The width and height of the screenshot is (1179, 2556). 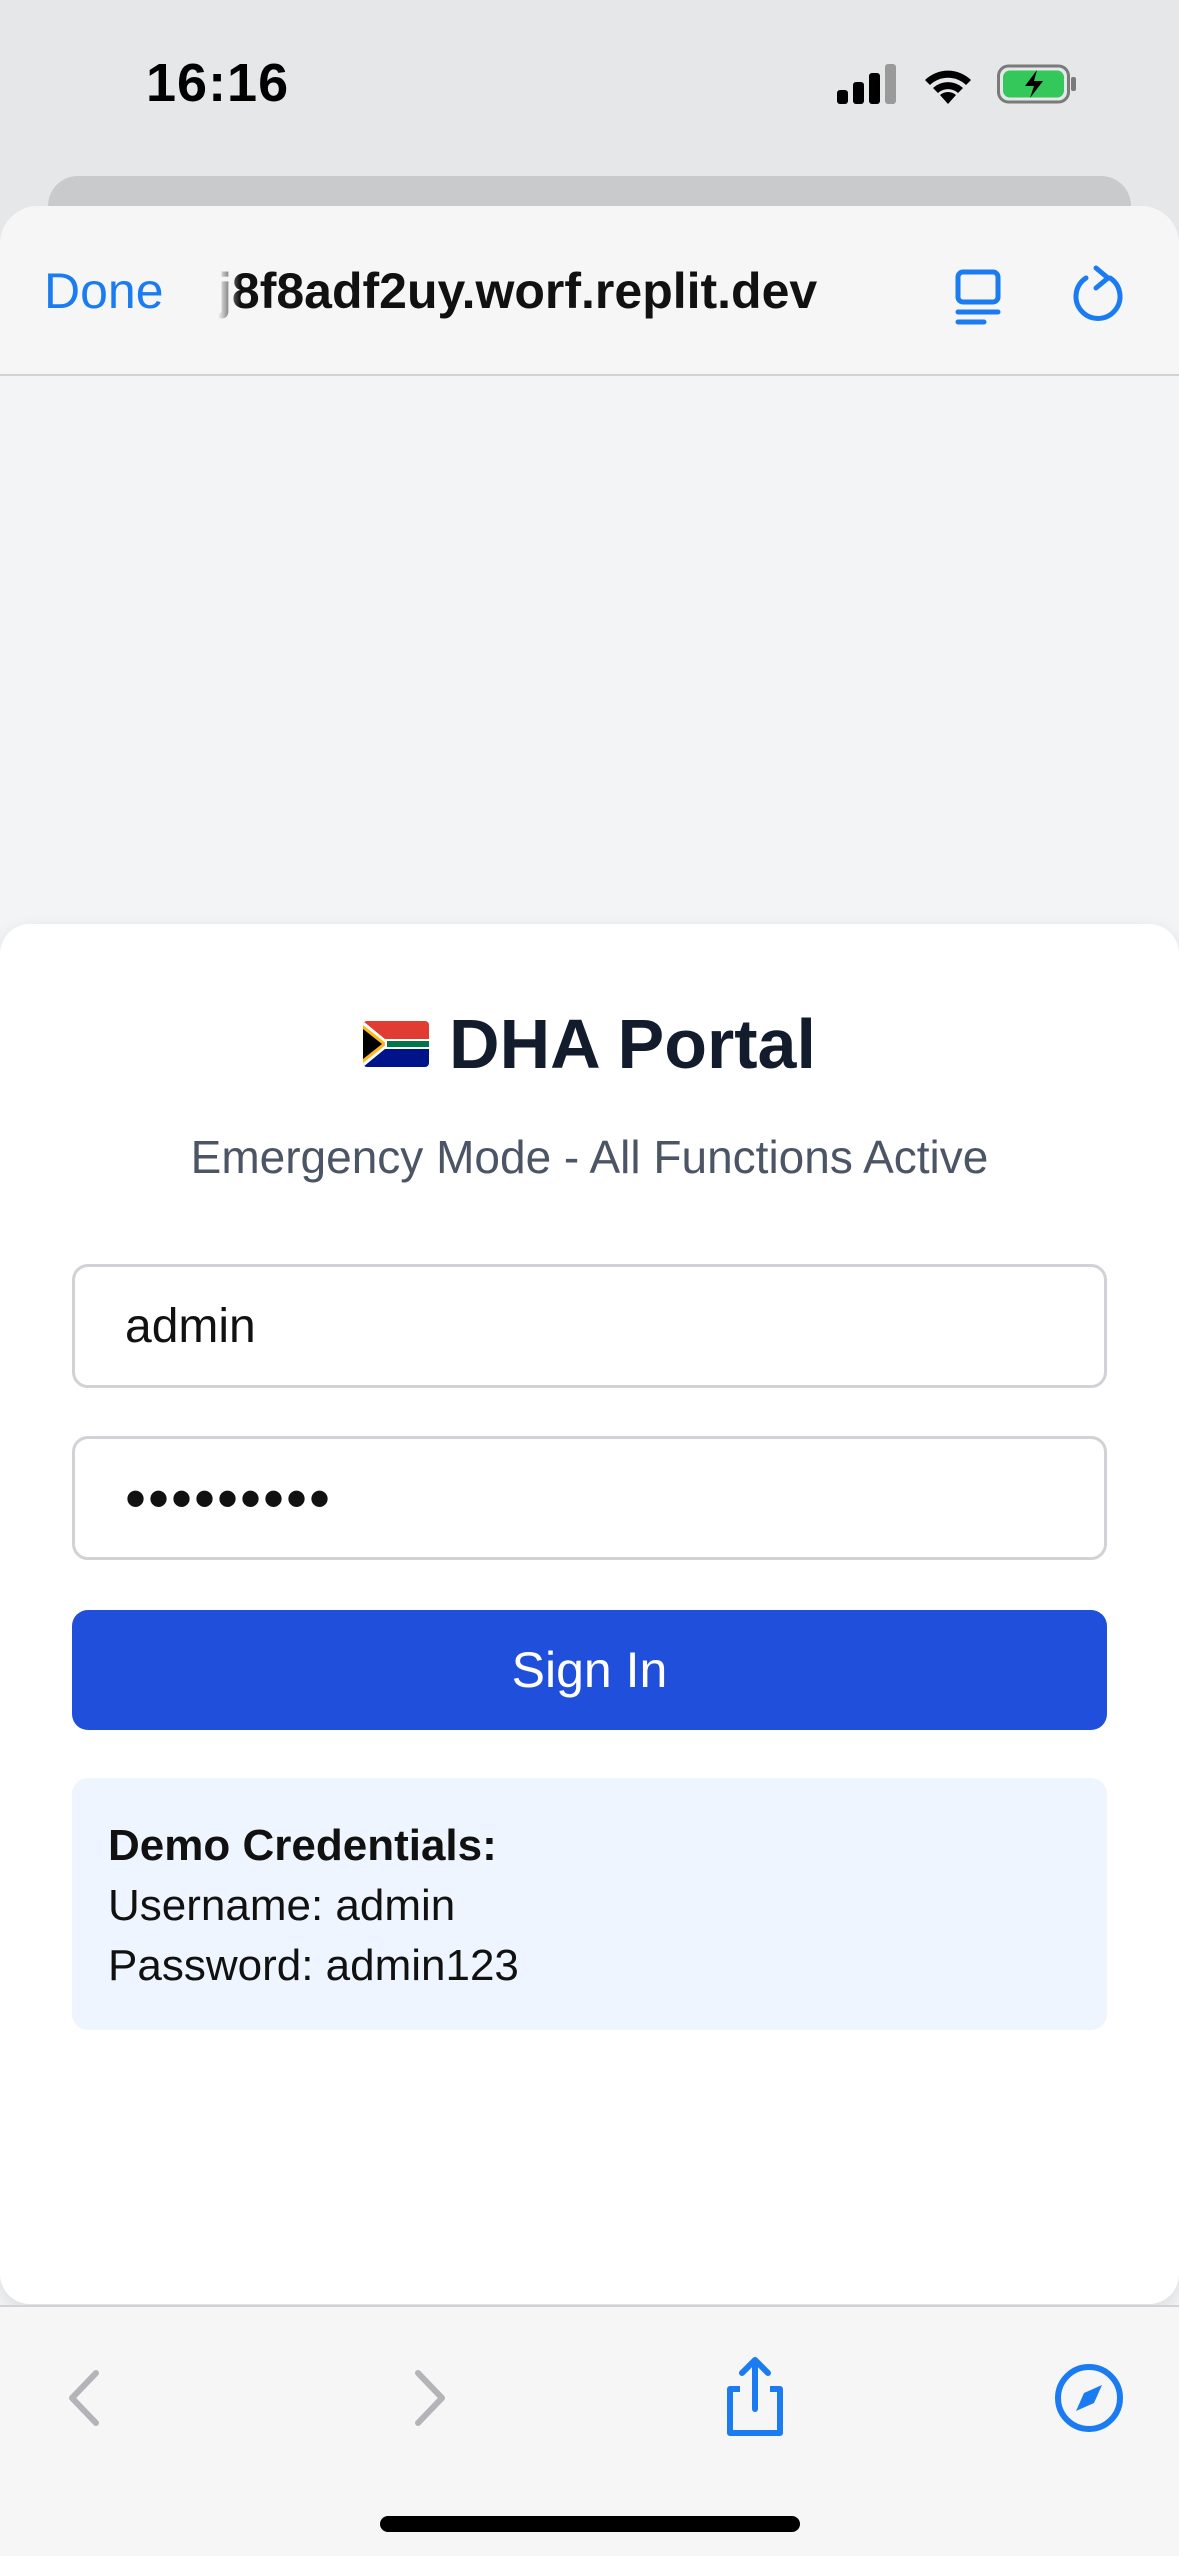 I want to click on username-input: admin, so click(x=589, y=1326).